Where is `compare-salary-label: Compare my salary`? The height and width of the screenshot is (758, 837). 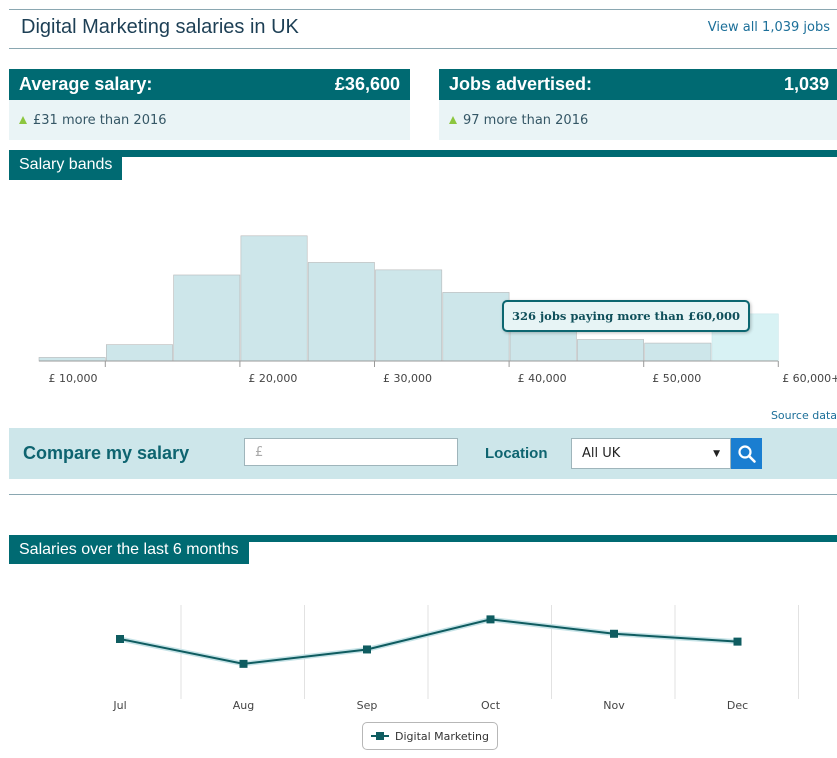 compare-salary-label: Compare my salary is located at coordinates (106, 453).